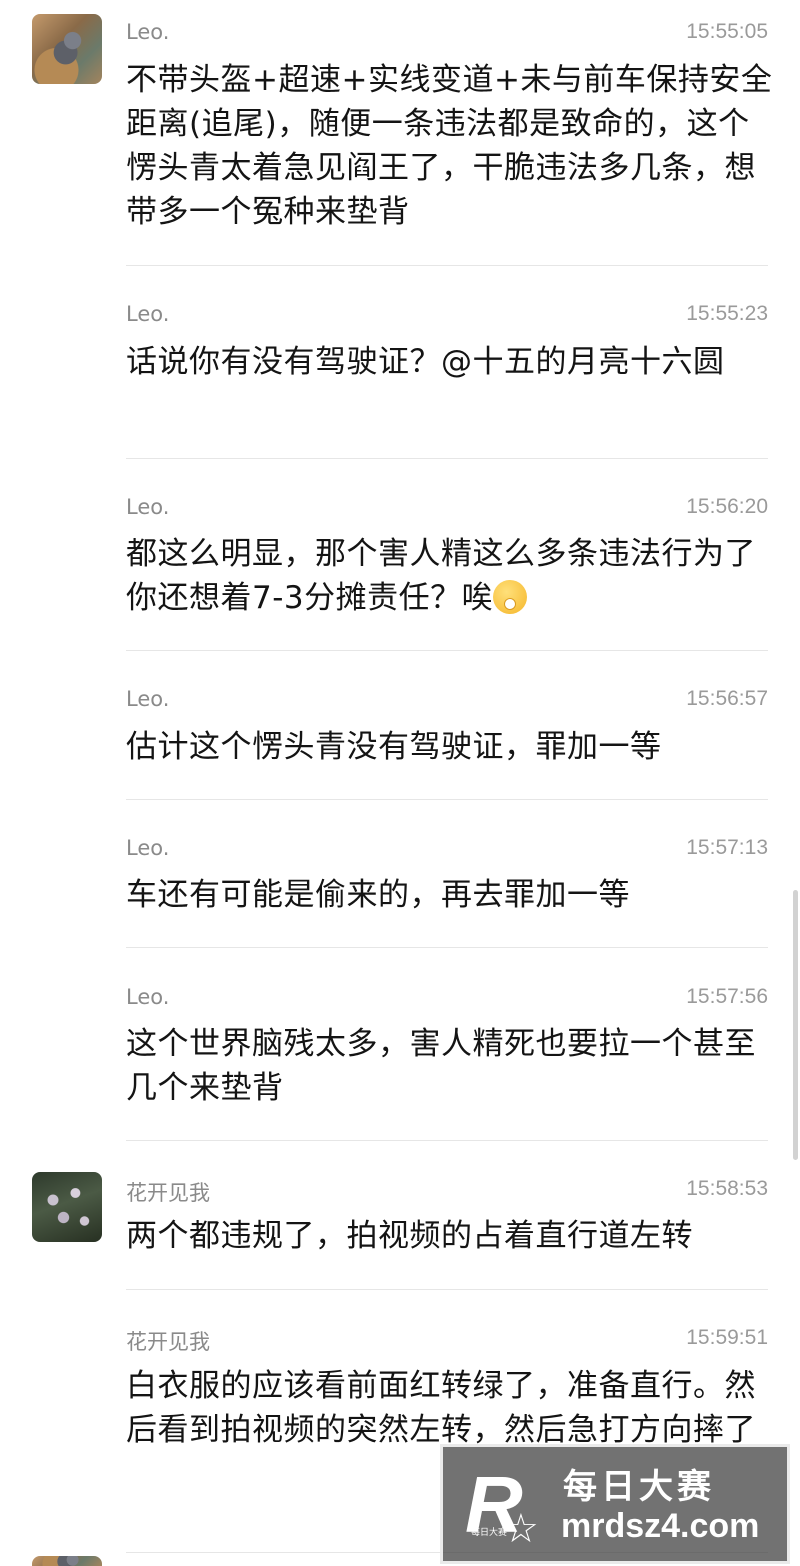 Image resolution: width=800 pixels, height=1566 pixels. Describe the element at coordinates (409, 1236) in the screenshot. I see `message-text: 两个都违规了，拍视频的占着直行道左转` at that location.